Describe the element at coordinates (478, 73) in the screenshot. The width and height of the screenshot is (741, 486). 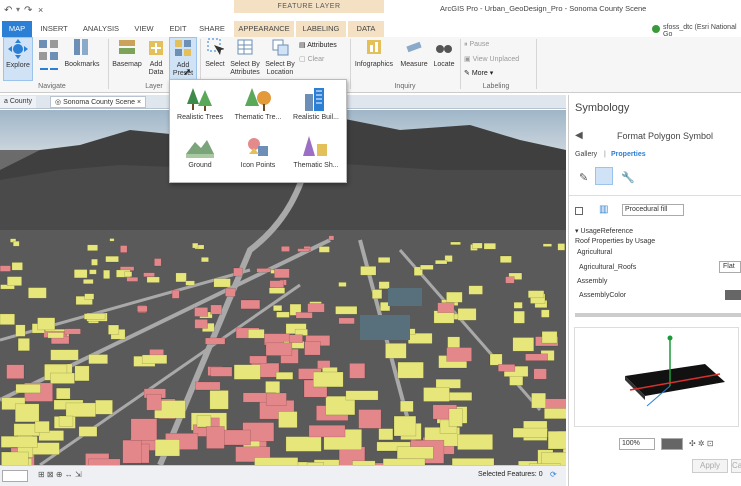
I see `more-button: ✎ More ▾` at that location.